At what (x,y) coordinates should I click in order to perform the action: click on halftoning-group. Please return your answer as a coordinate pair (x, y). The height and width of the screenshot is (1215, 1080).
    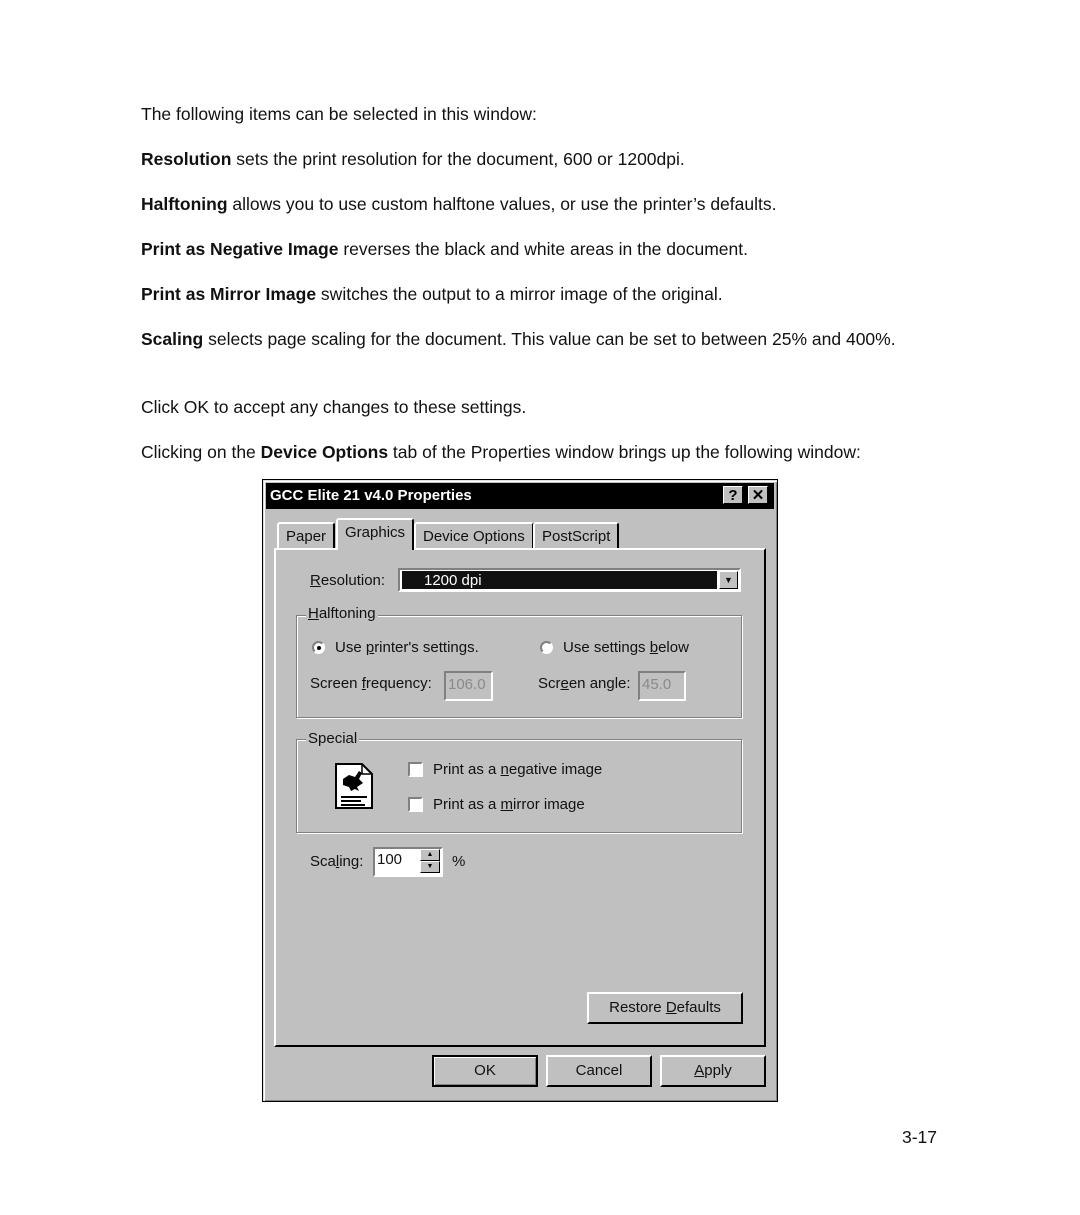
    Looking at the image, I should click on (519, 666).